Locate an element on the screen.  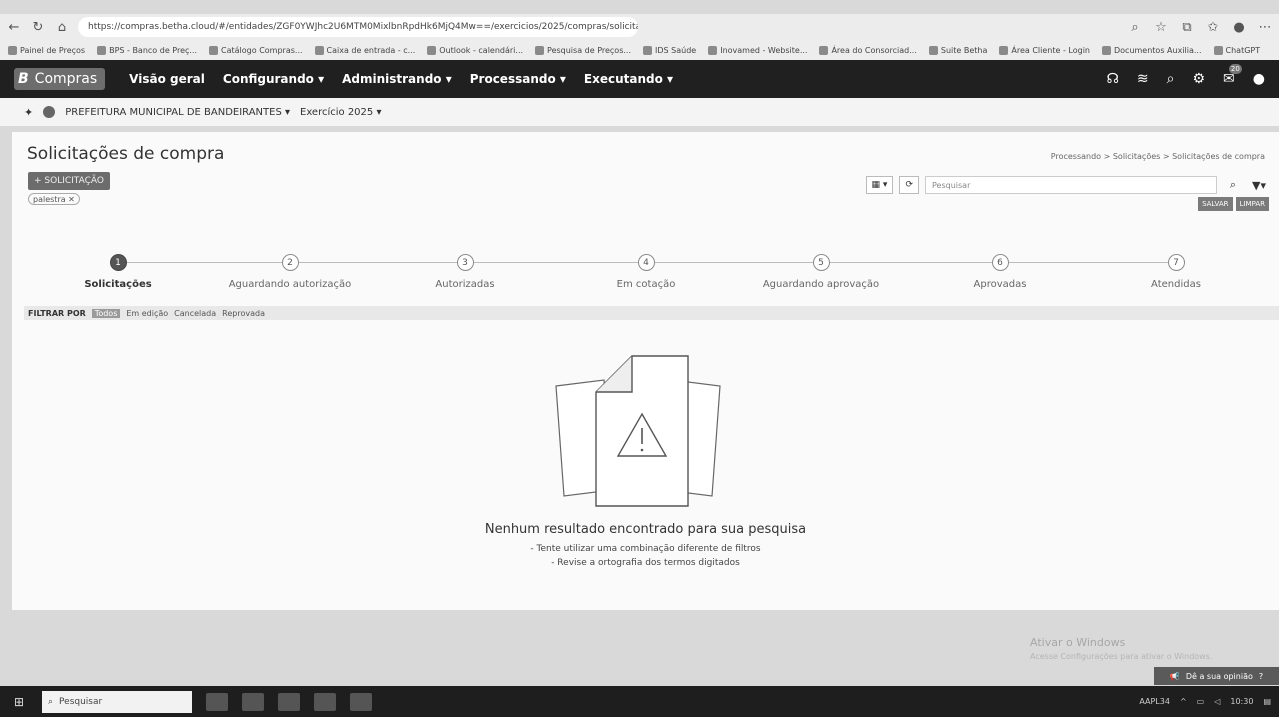
nav-icons: ☊ ≋ ⌕ ⚙ ✉ 20 ● is located at coordinates (1185, 75).